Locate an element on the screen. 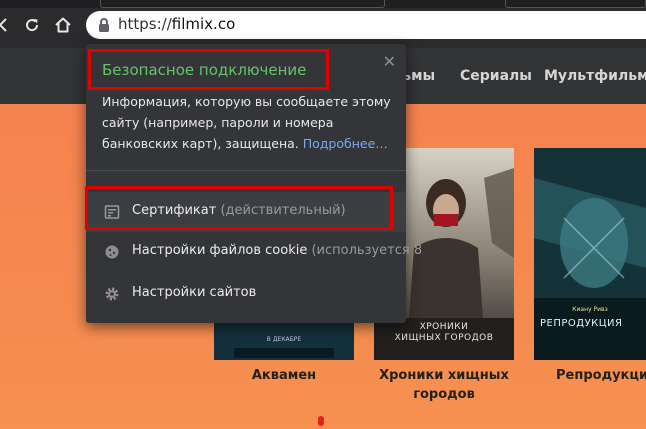 This screenshot has height=429, width=646. close-icon: ✕ is located at coordinates (389, 61).